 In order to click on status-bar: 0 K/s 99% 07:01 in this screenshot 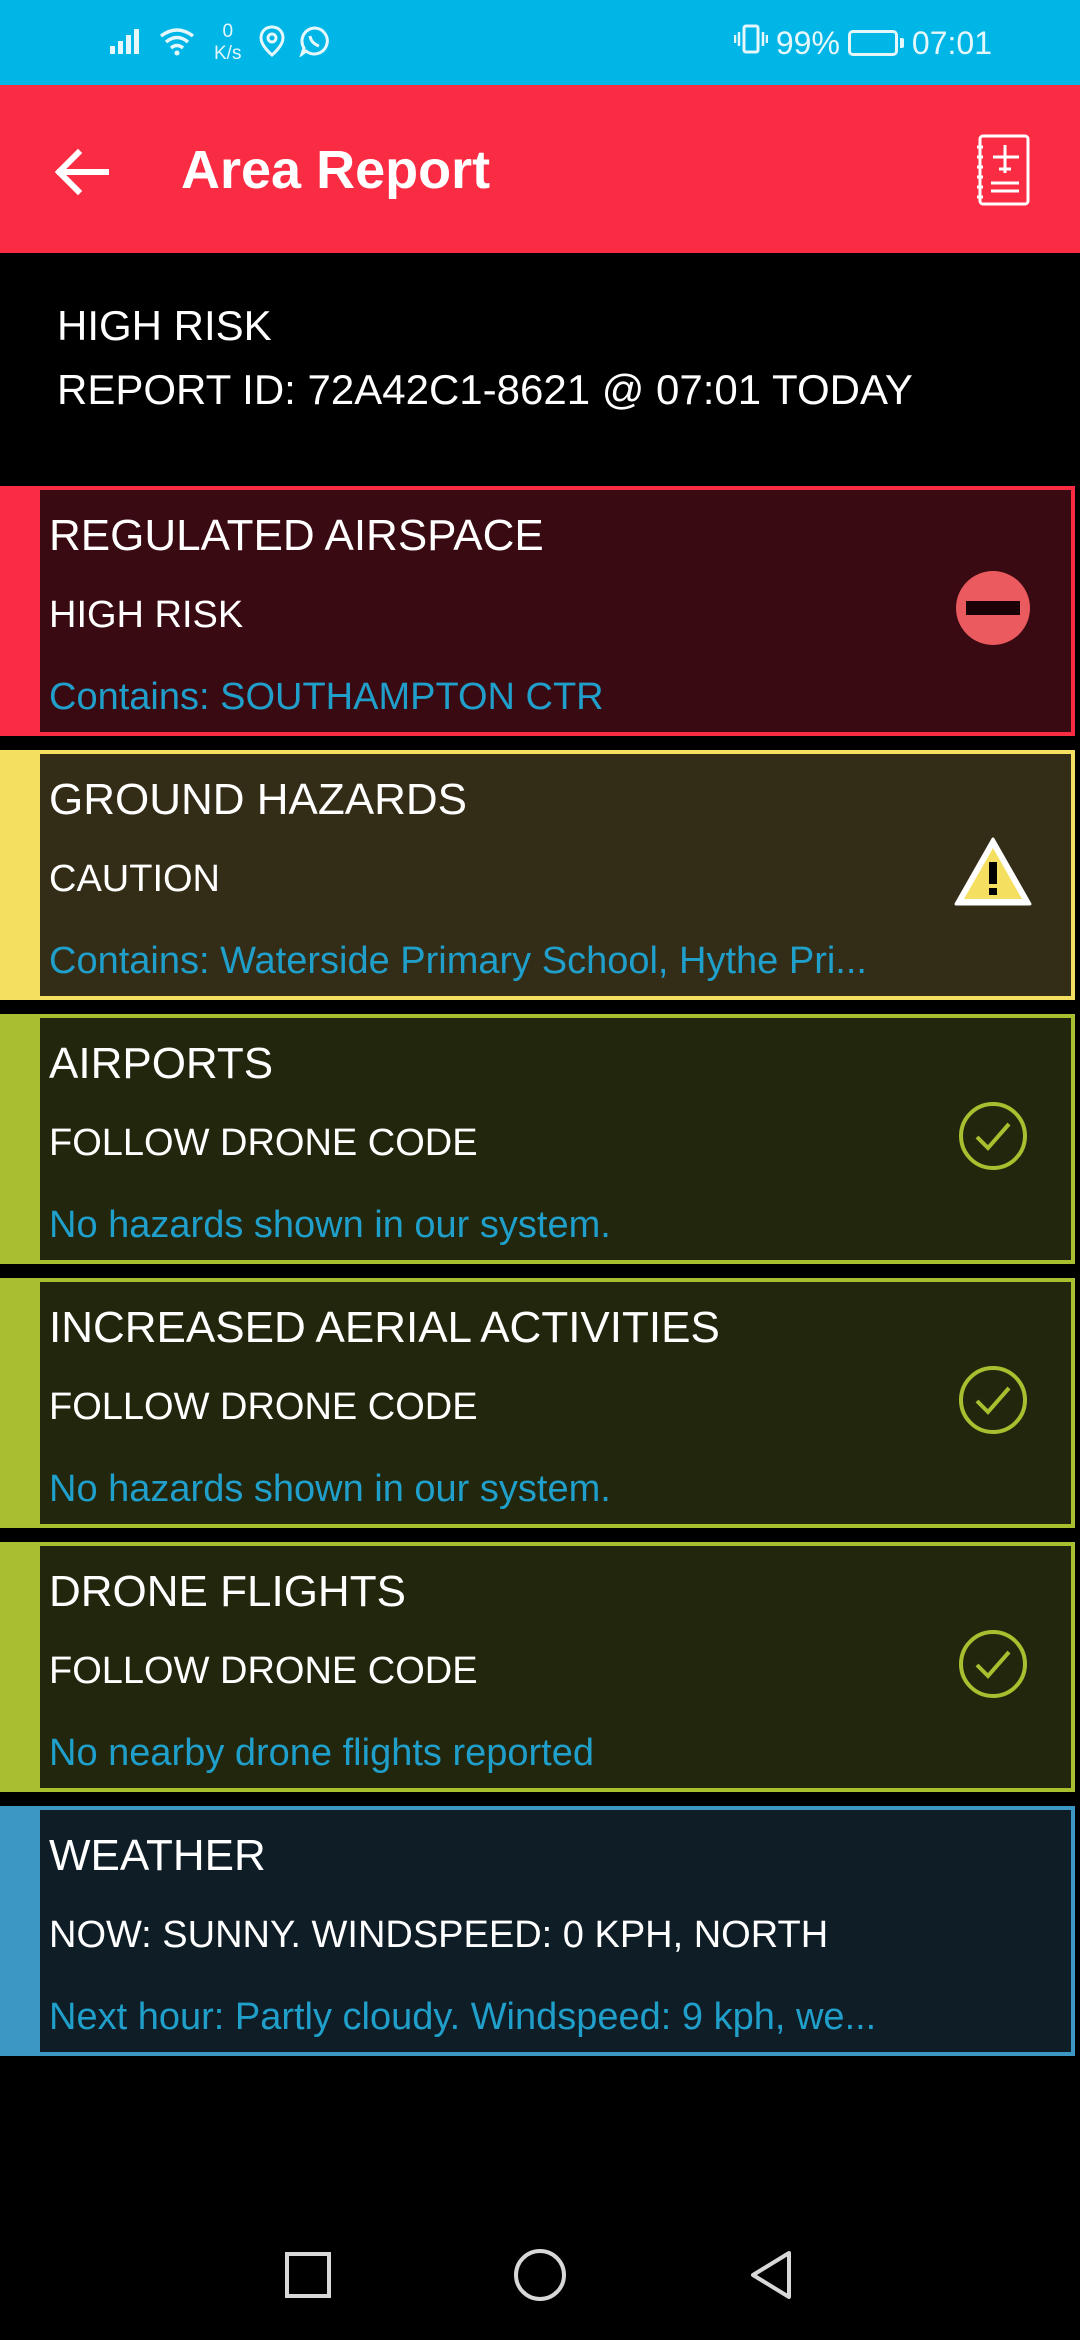, I will do `click(540, 42)`.